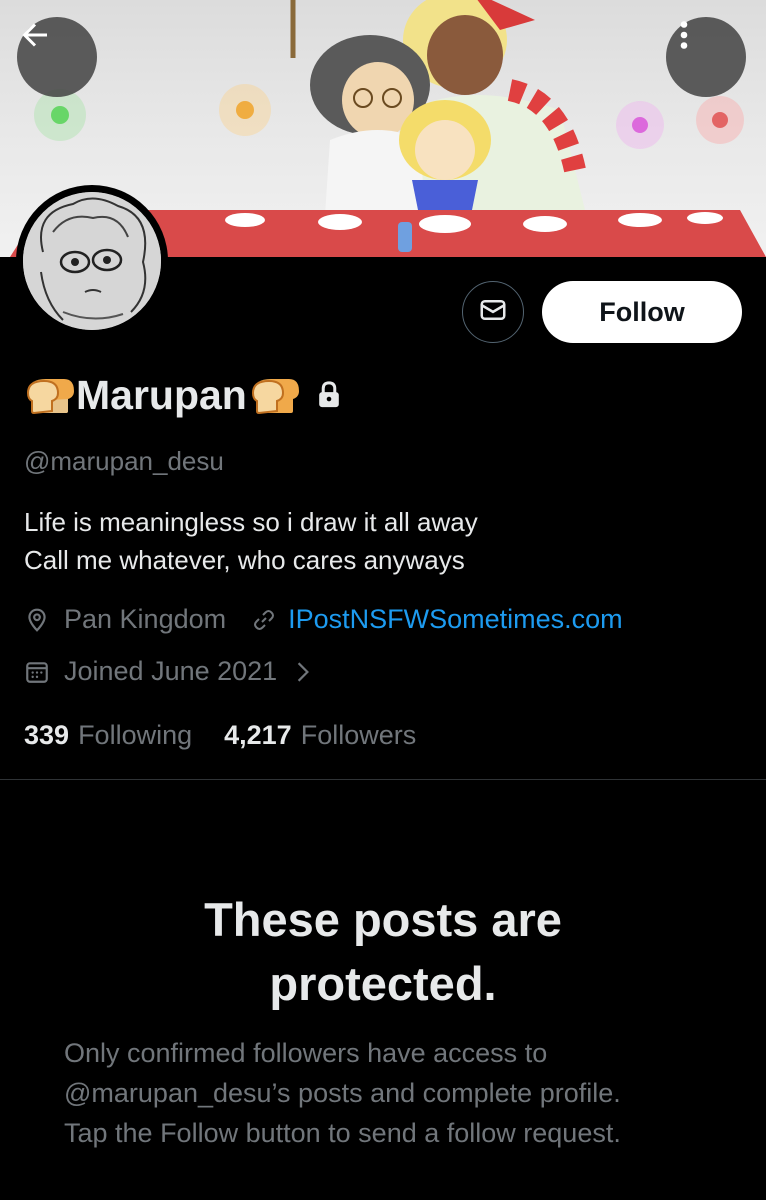 The width and height of the screenshot is (766, 1200). I want to click on chevron-right-icon, so click(303, 672).